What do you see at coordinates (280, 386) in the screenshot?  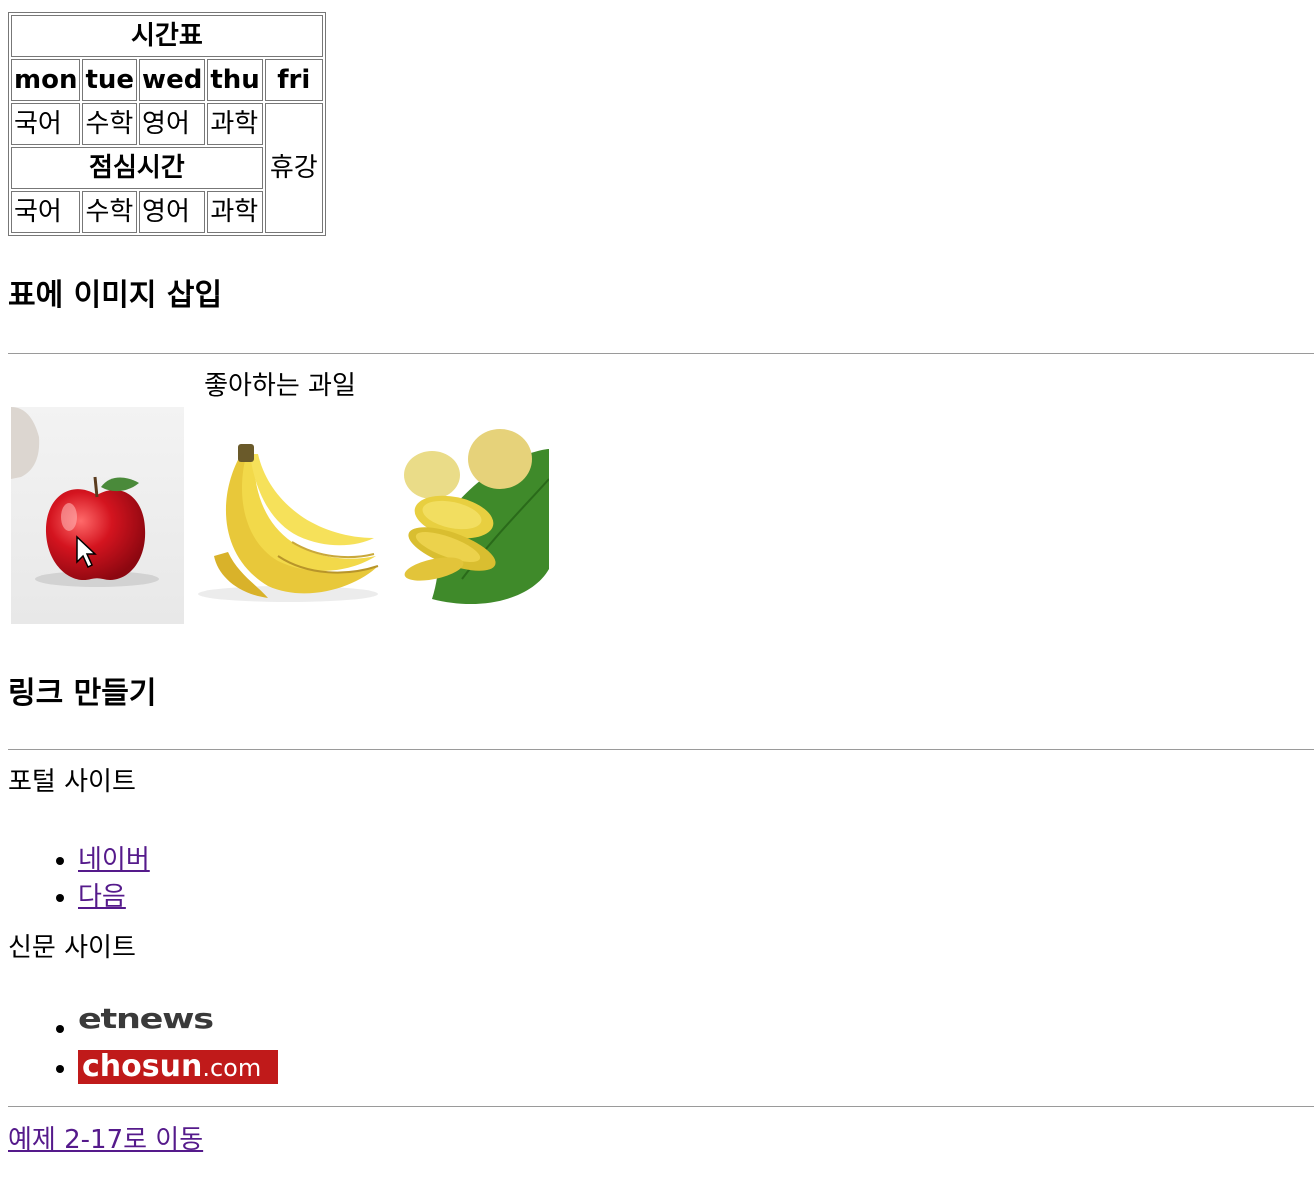 I see `fruit-caption: 좋아하는 과일` at bounding box center [280, 386].